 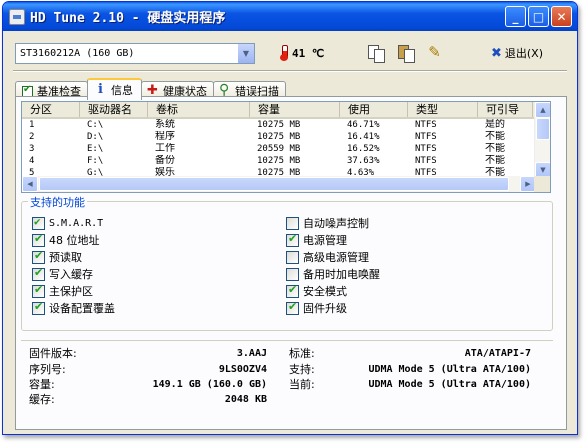 What do you see at coordinates (122, 90) in the screenshot?
I see `tab-label: 信息` at bounding box center [122, 90].